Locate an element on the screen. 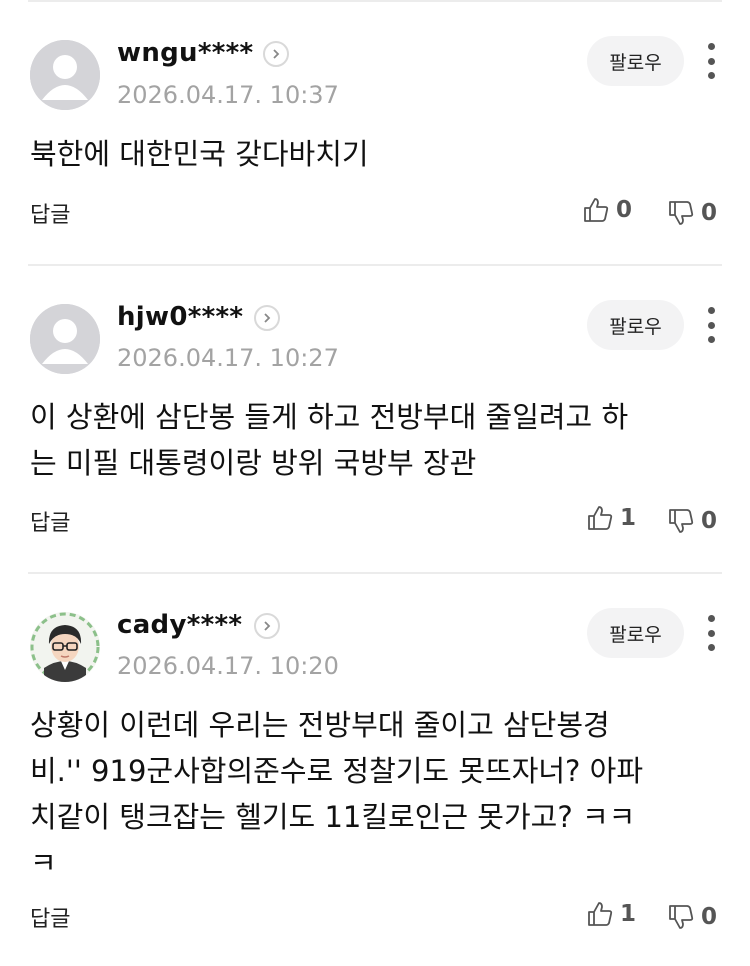 The width and height of the screenshot is (750, 966). comment-line: 치같이 탱크잡는 헬기도 11킬로인근 못가고? ㅋㅋ is located at coordinates (333, 817).